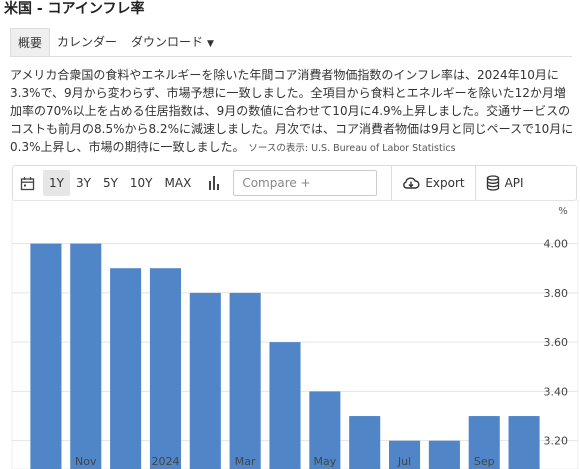 This screenshot has width=580, height=469. Describe the element at coordinates (556, 441) in the screenshot. I see `y-tick-label: 3.20` at that location.